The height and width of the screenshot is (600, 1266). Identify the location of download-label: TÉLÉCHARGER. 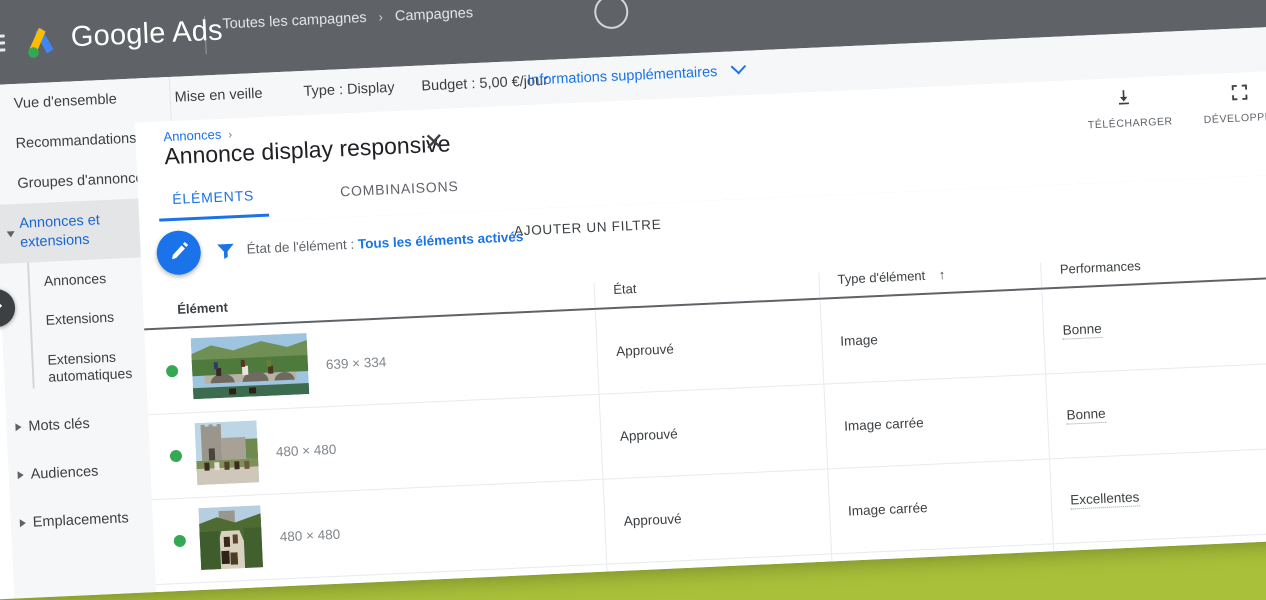
(1130, 123).